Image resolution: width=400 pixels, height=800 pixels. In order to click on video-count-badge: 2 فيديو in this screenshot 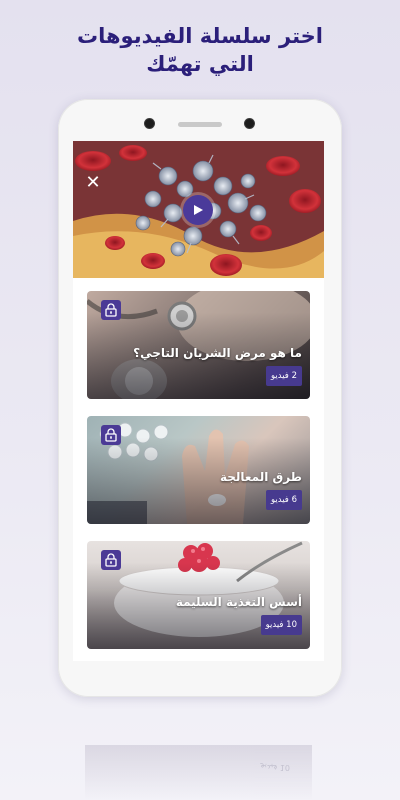, I will do `click(284, 376)`.